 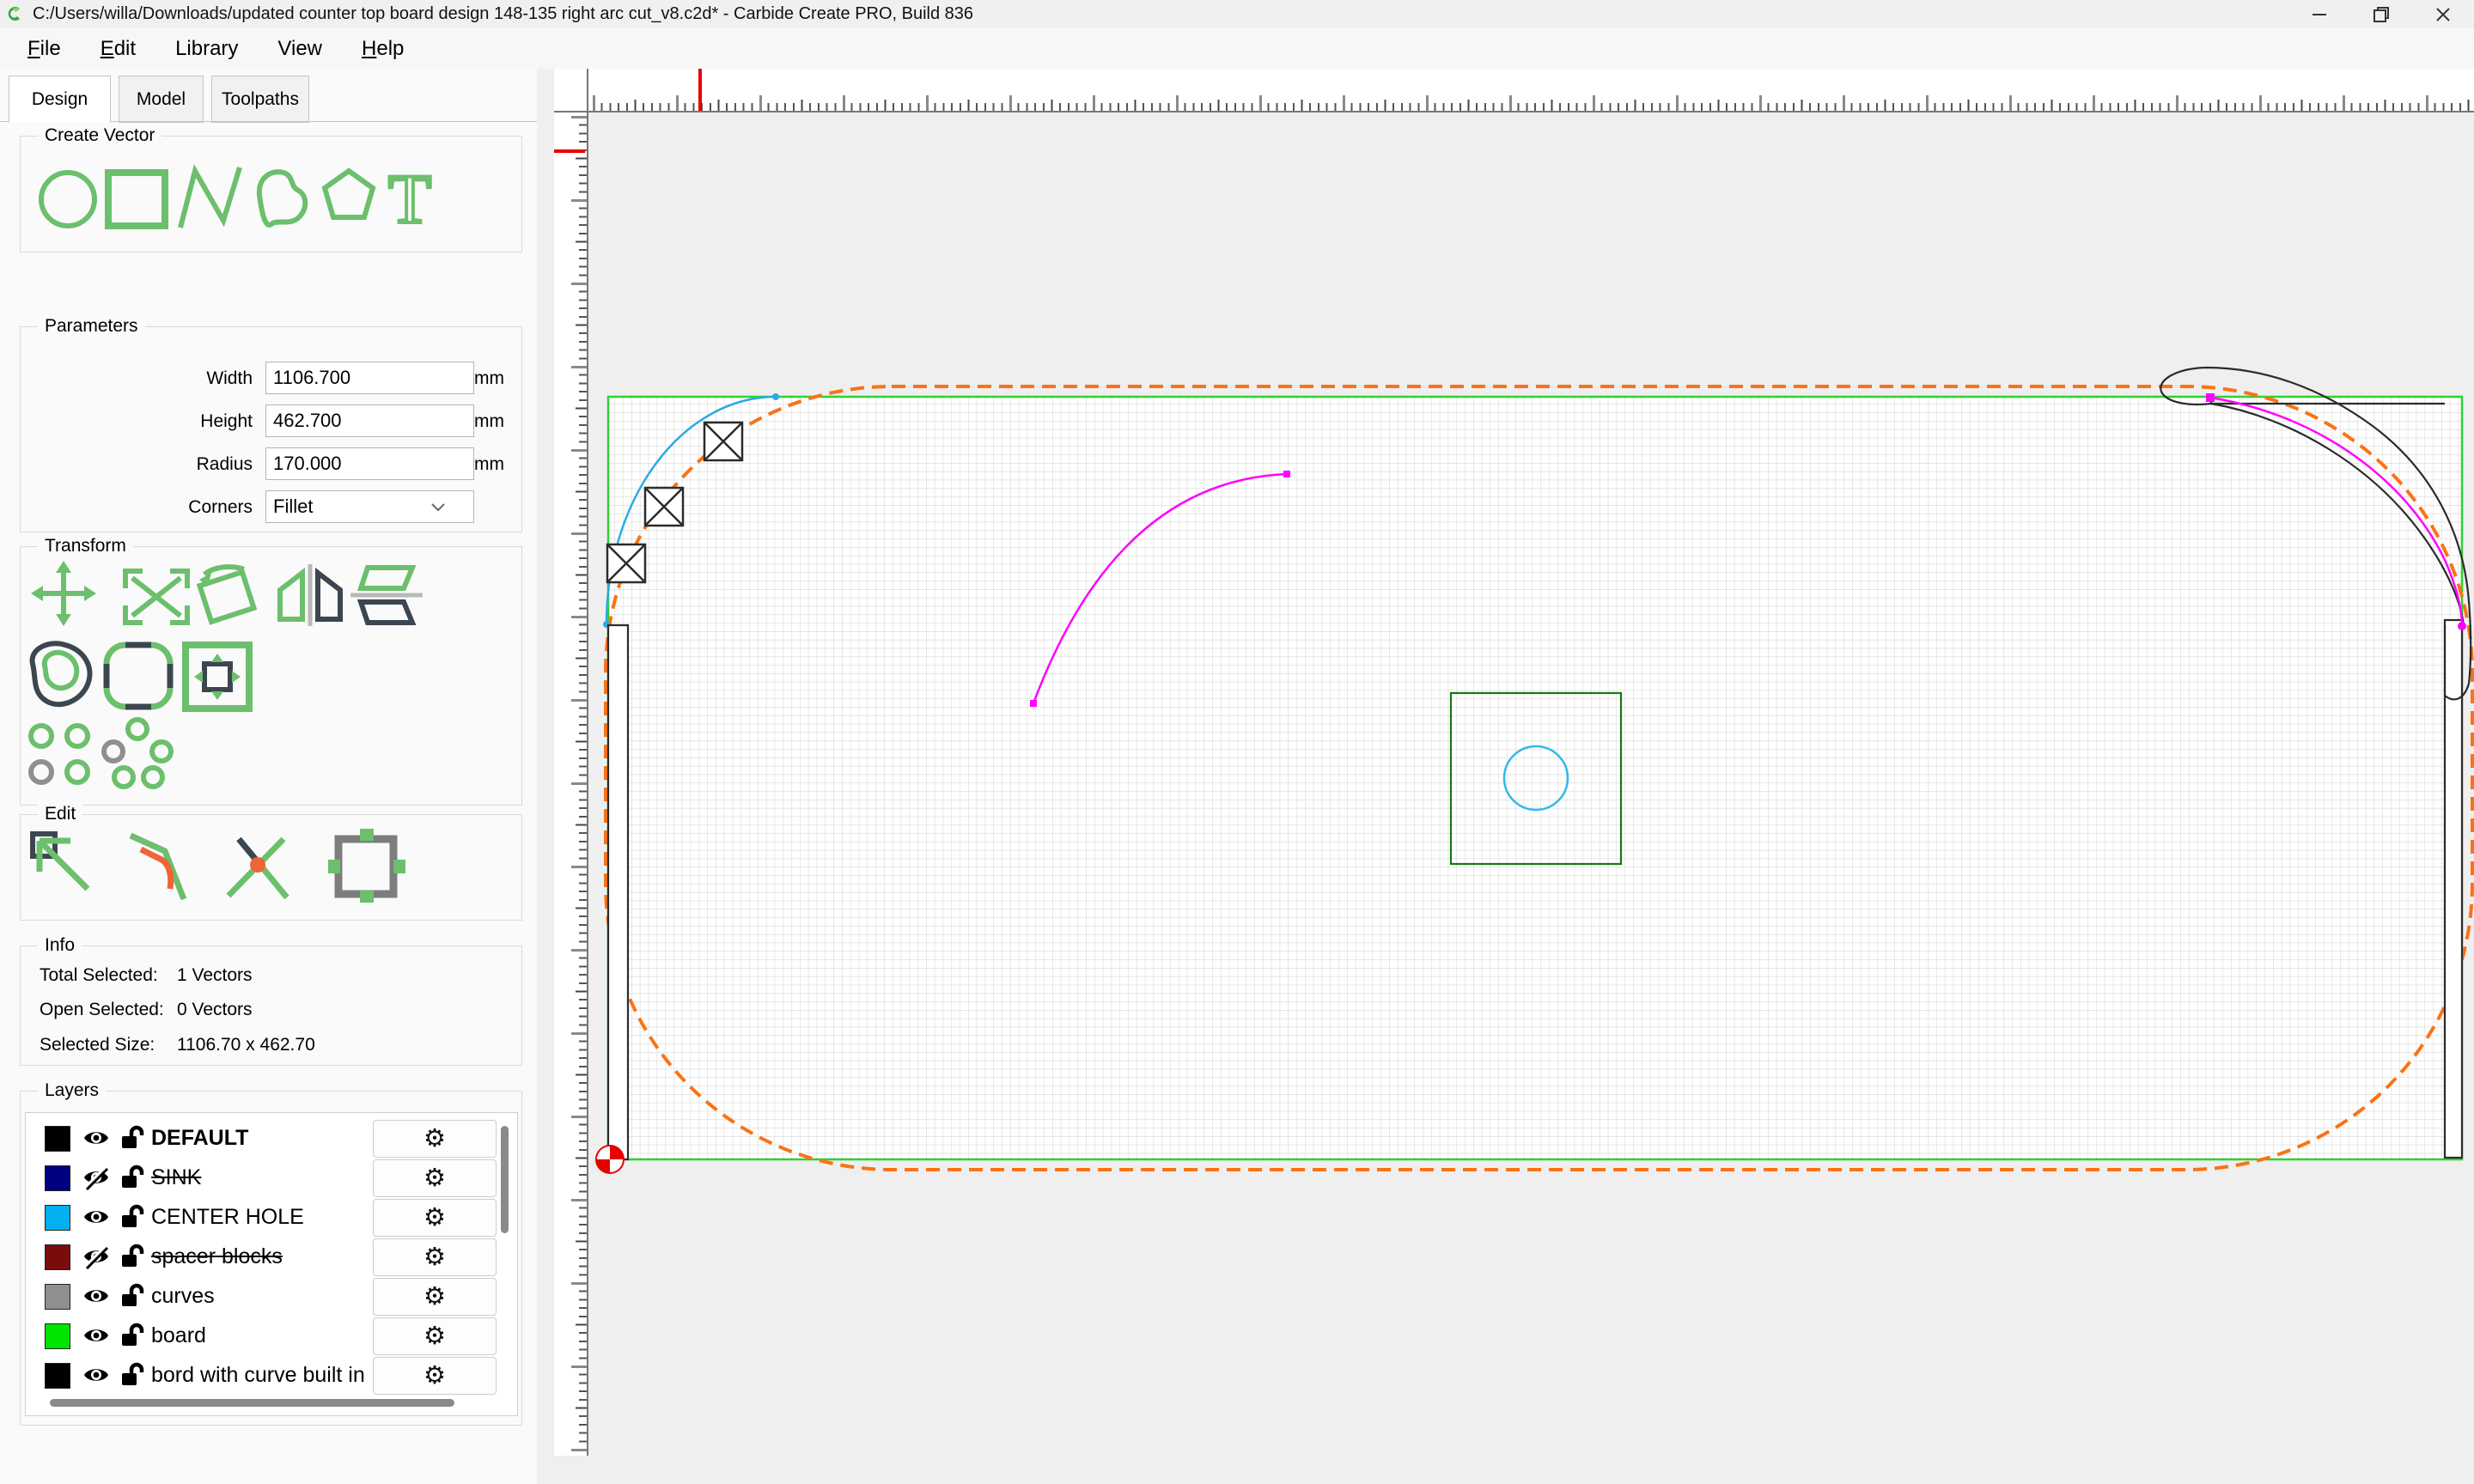 I want to click on layer-row-center-hole: CENTER HOLE ⚙, so click(x=271, y=1217).